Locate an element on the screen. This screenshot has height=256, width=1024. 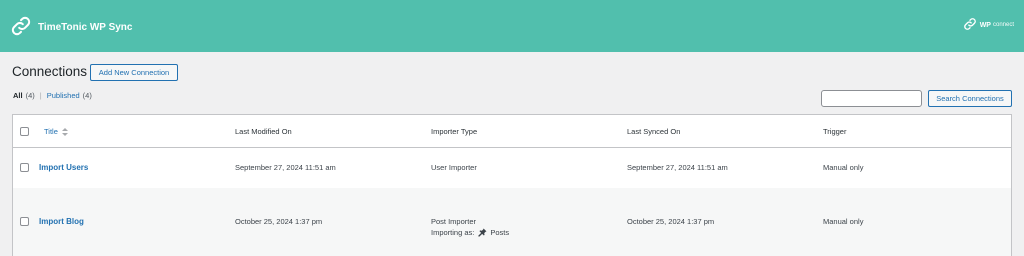
filter-published-link: Published is located at coordinates (63, 95).